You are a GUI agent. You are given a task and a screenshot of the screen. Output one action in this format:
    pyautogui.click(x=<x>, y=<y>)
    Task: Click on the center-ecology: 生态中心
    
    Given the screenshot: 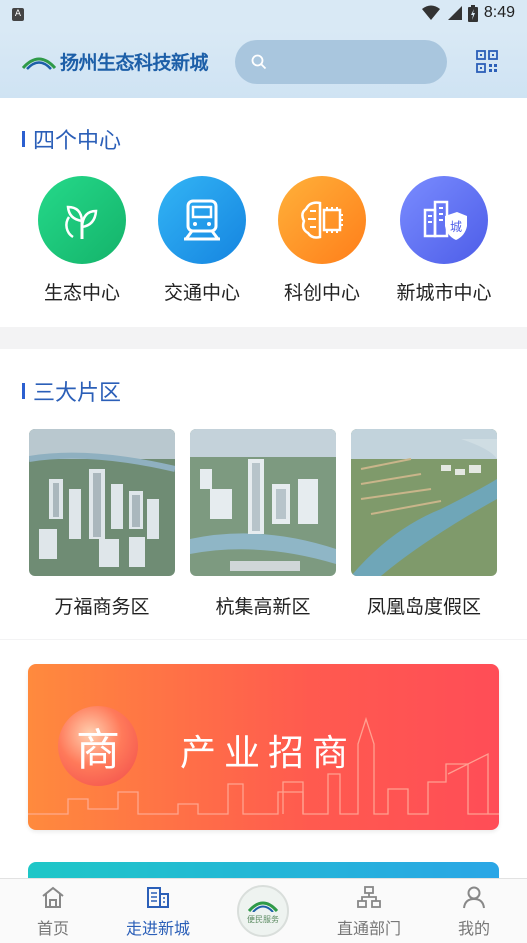 What is the action you would take?
    pyautogui.click(x=82, y=240)
    